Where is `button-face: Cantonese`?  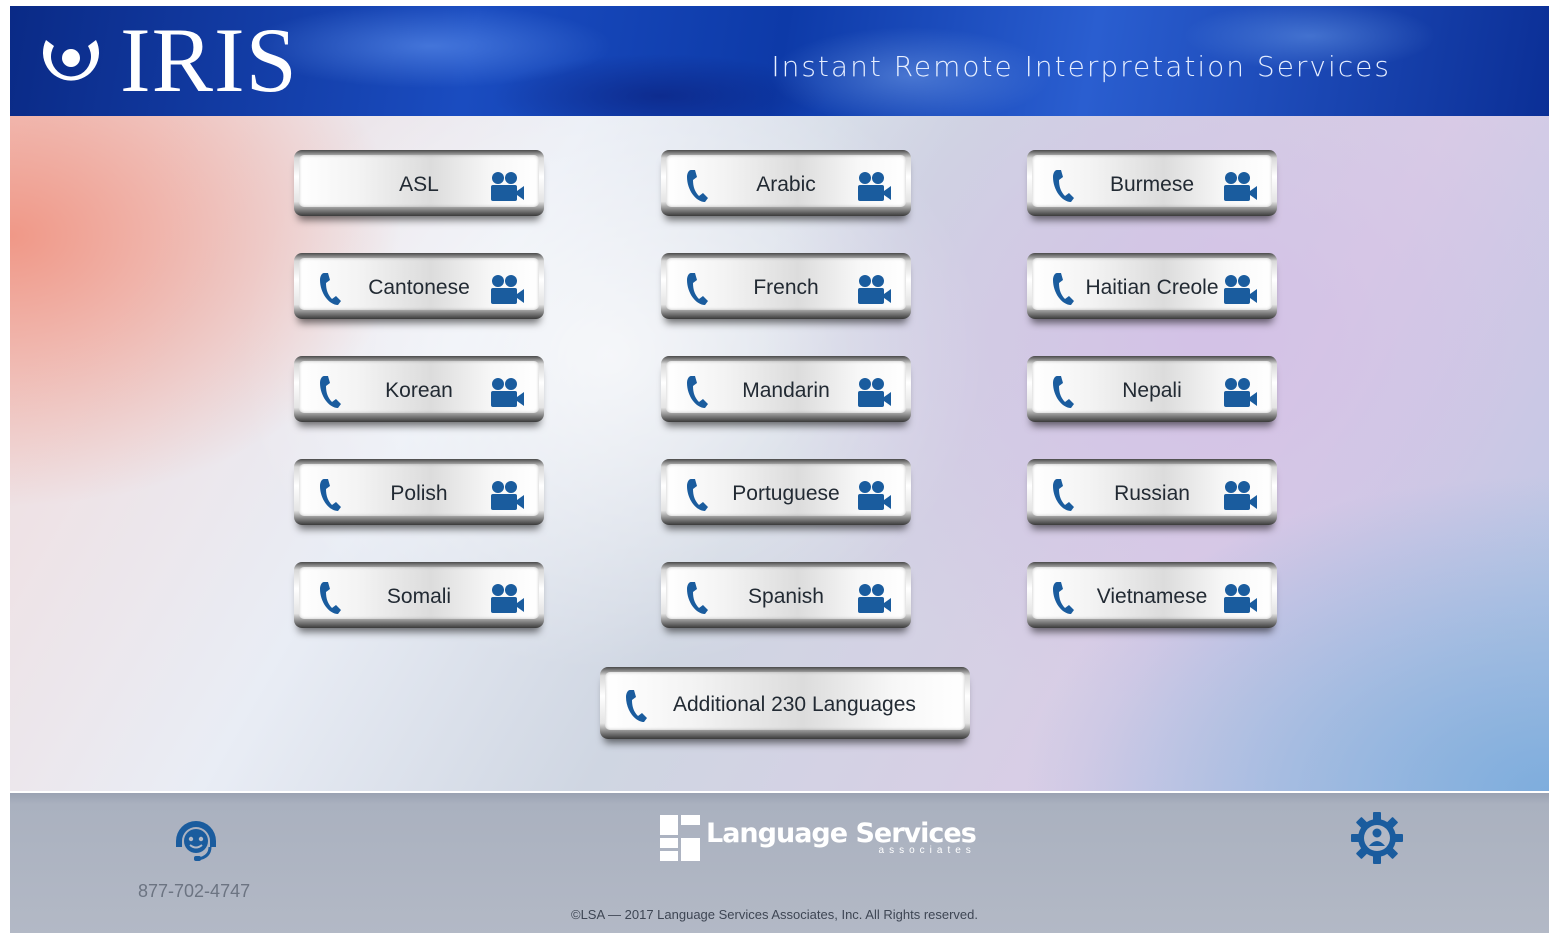
button-face: Cantonese is located at coordinates (419, 284).